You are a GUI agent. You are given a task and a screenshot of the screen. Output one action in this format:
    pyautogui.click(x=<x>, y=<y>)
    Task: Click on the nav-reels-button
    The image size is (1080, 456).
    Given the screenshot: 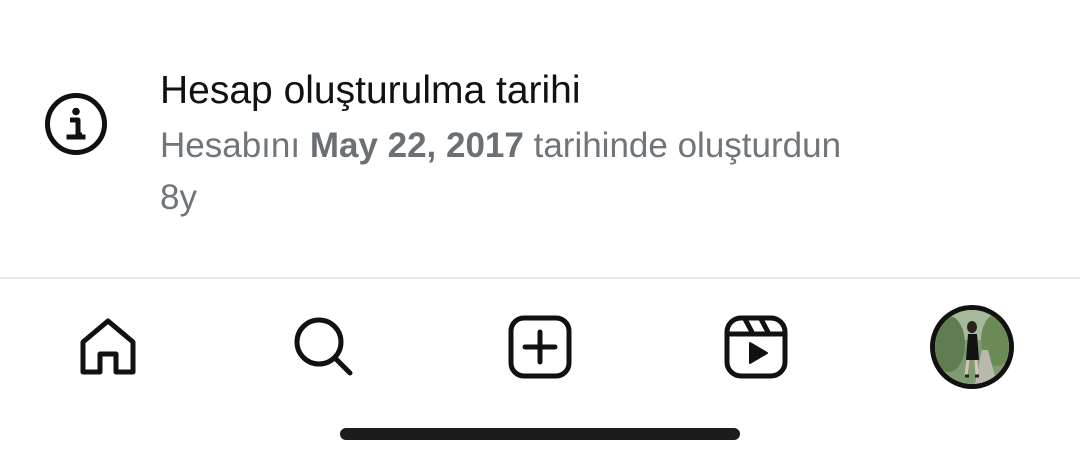 What is the action you would take?
    pyautogui.click(x=756, y=347)
    